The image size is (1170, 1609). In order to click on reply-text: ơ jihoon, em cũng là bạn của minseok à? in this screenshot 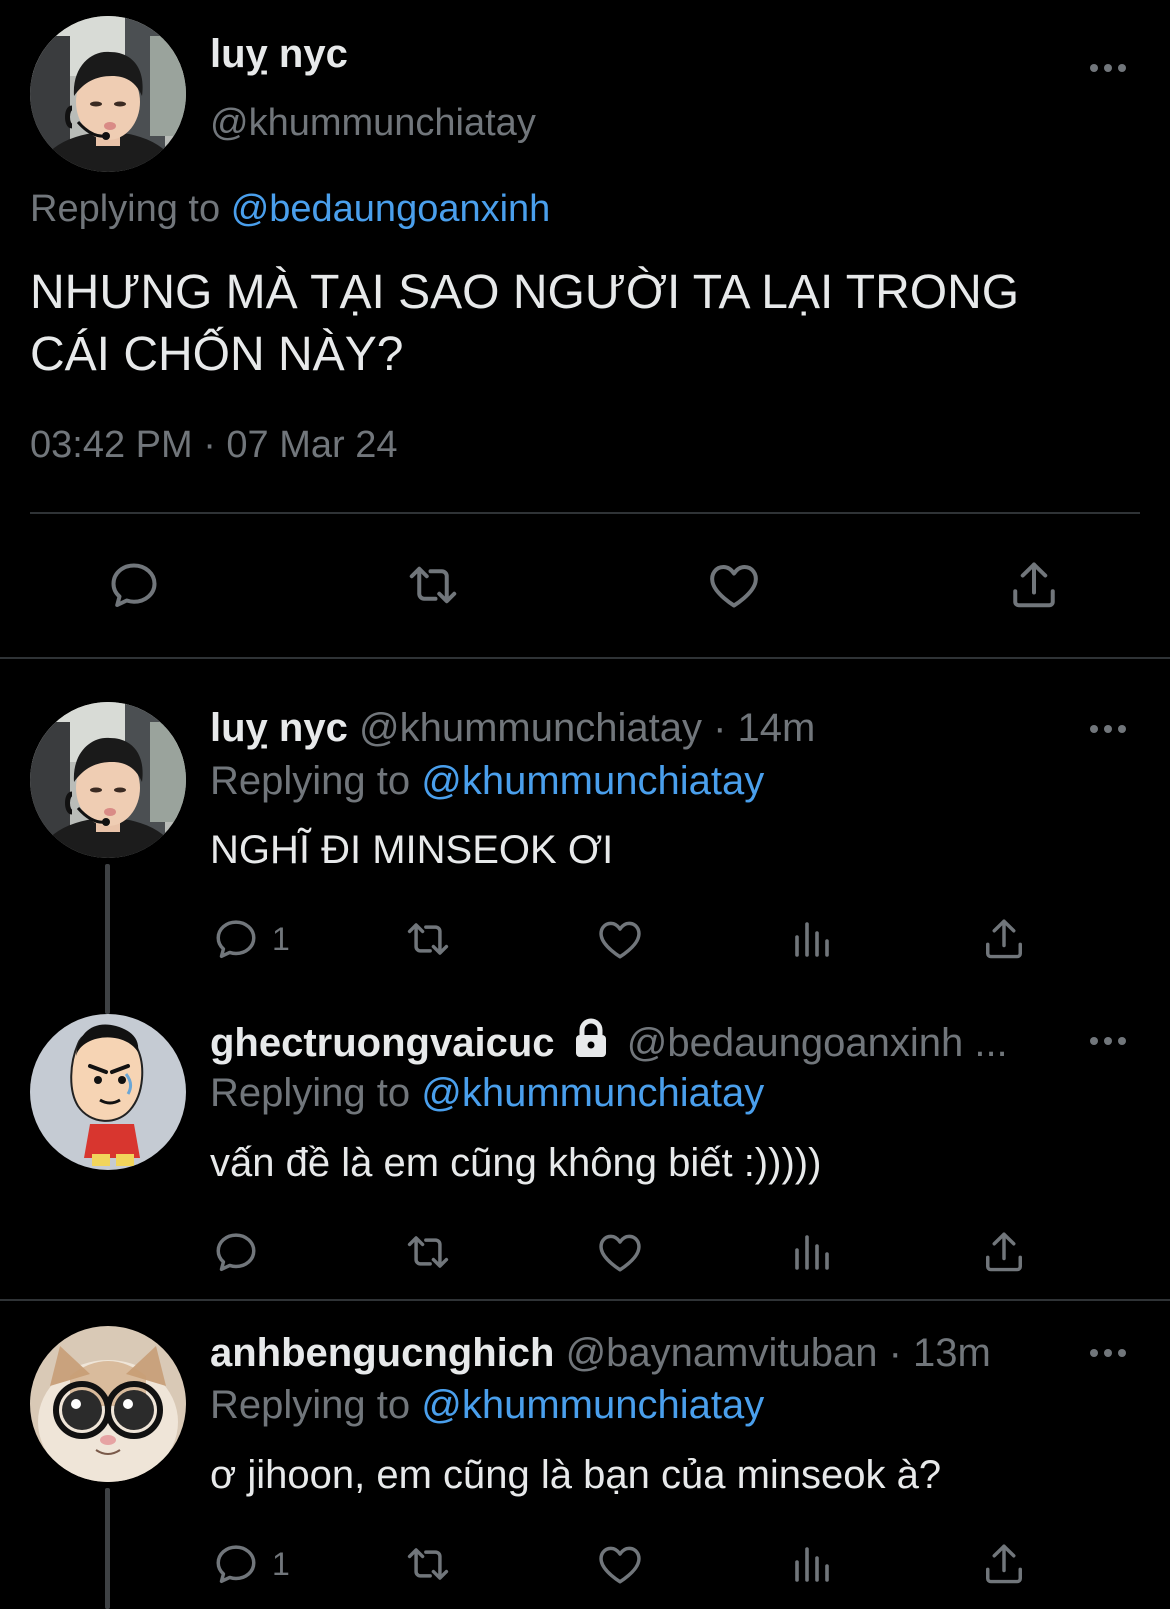, I will do `click(576, 1475)`.